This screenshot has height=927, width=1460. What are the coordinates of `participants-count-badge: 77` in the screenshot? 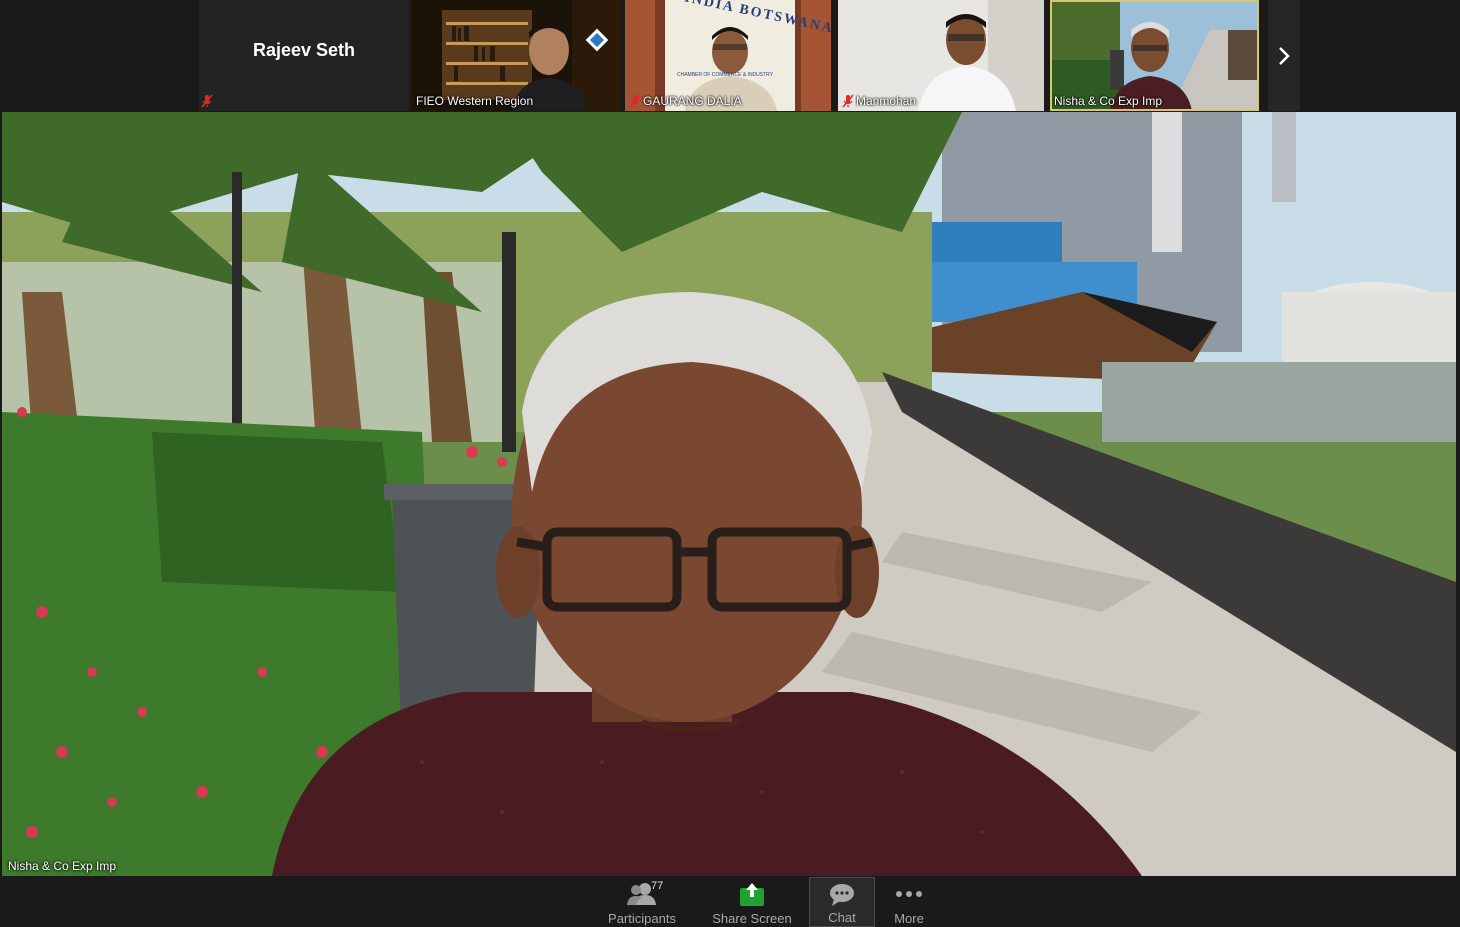 It's located at (657, 886).